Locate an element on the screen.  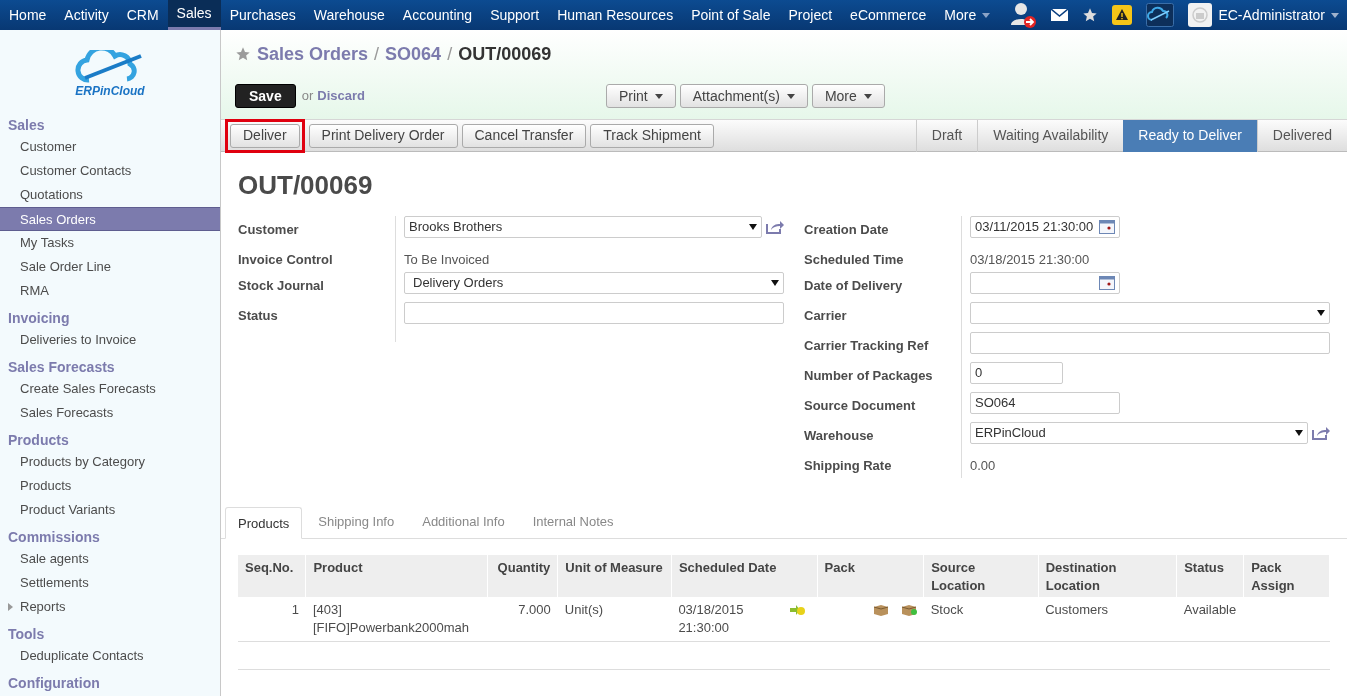
avatar-icon is located at coordinates (1200, 15).